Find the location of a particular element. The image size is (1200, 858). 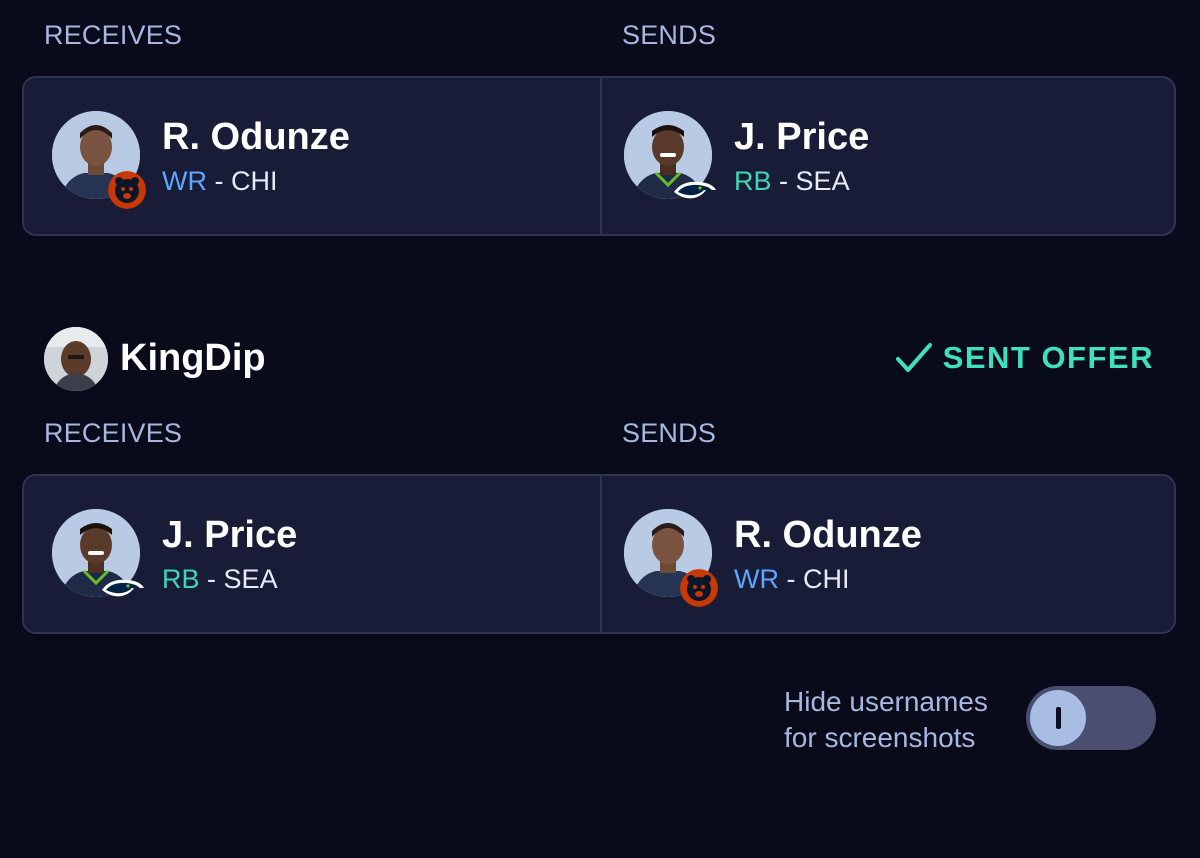

hide-usernames-line2: for screenshots is located at coordinates (880, 737).